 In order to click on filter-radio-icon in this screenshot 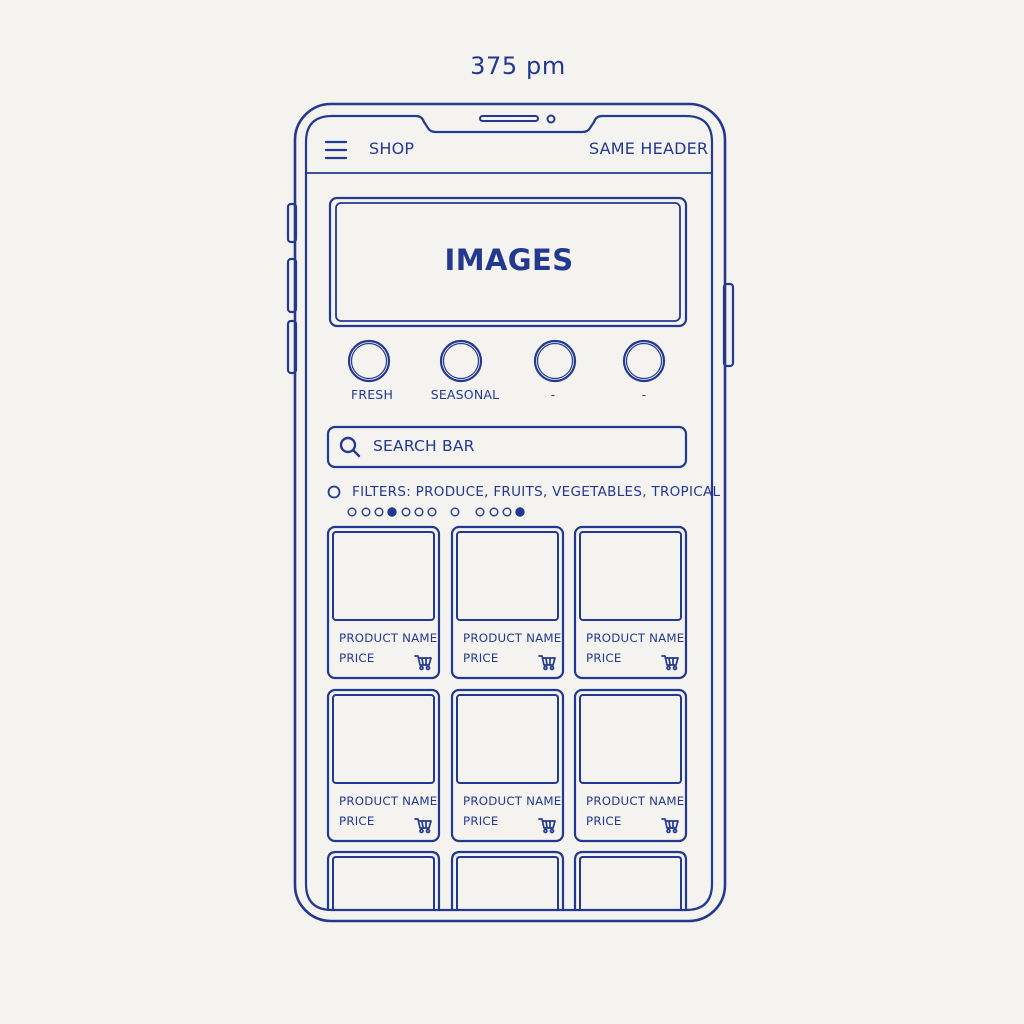, I will do `click(334, 492)`.